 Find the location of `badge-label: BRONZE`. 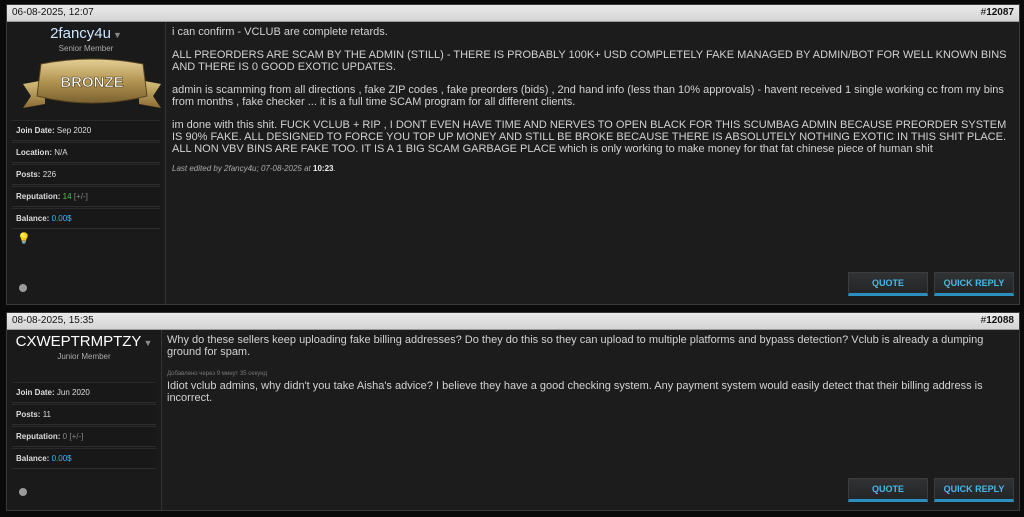

badge-label: BRONZE is located at coordinates (91, 82).